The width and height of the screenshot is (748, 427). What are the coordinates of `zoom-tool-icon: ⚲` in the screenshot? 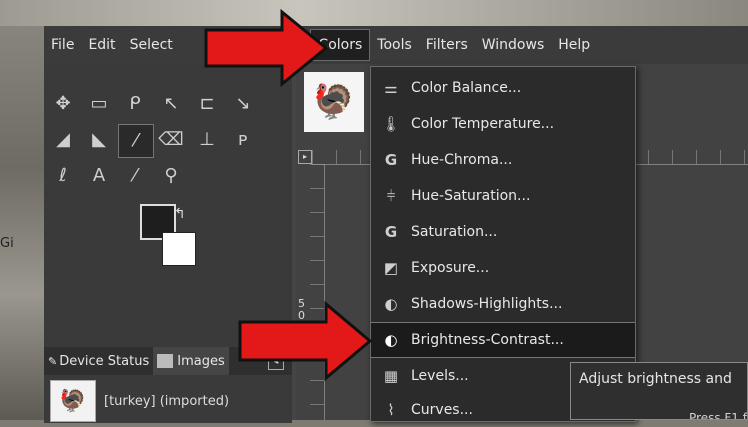 It's located at (171, 176).